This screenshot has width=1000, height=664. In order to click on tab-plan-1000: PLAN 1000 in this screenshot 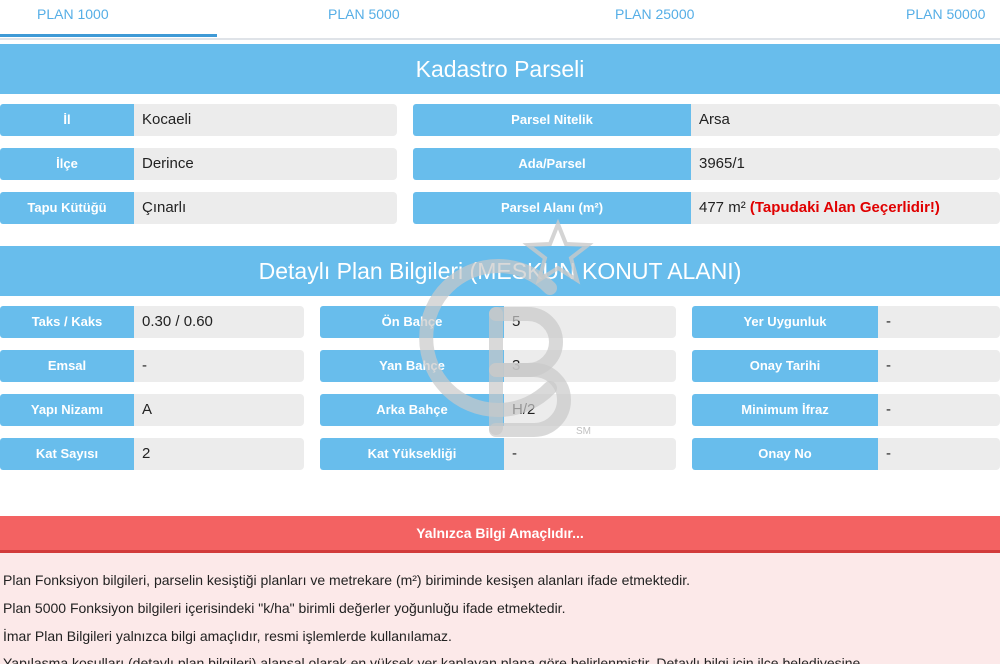, I will do `click(73, 14)`.